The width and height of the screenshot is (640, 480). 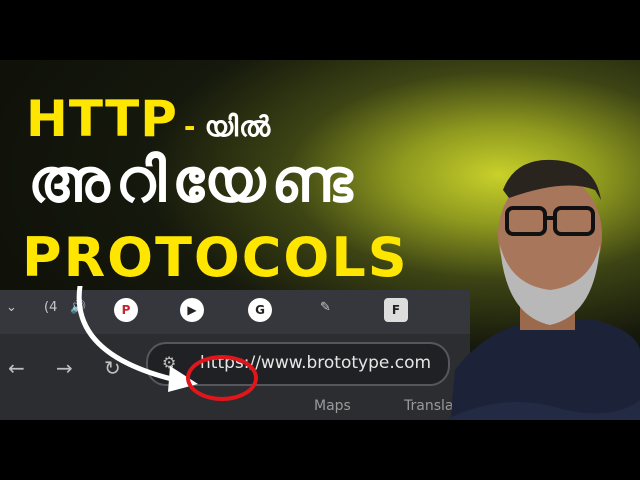 I want to click on pencil-icon: ✎, so click(x=325, y=307).